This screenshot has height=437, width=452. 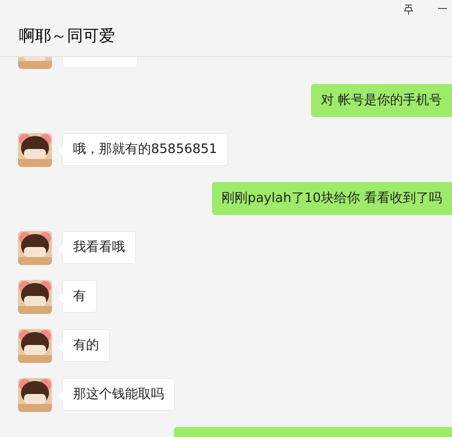 I want to click on chat-title: 啊耶～同可爱, so click(x=67, y=36).